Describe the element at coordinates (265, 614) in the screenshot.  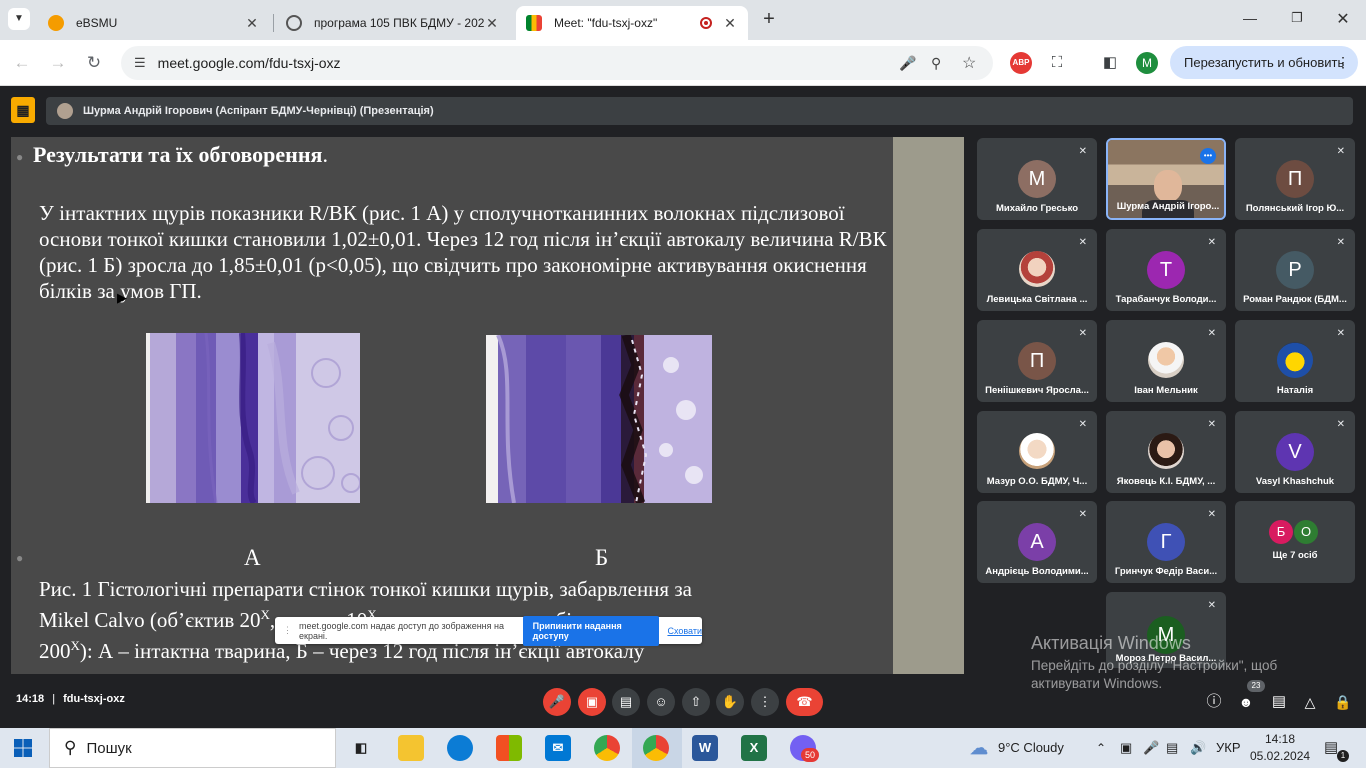
I see `caption-sup: Х` at that location.